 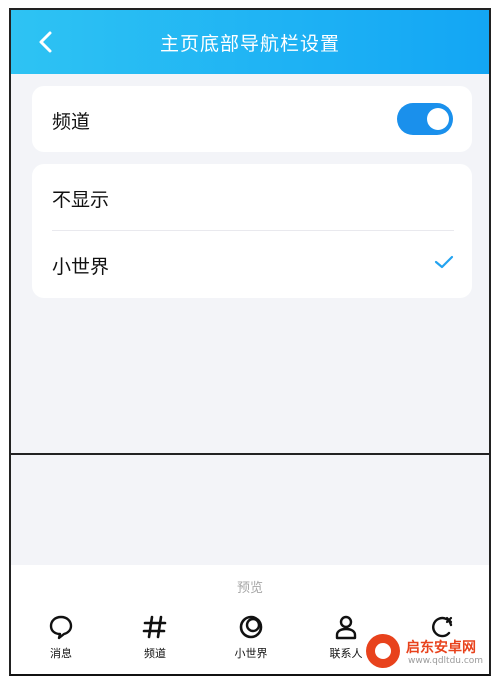 What do you see at coordinates (61, 627) in the screenshot?
I see `chat-bubble-icon` at bounding box center [61, 627].